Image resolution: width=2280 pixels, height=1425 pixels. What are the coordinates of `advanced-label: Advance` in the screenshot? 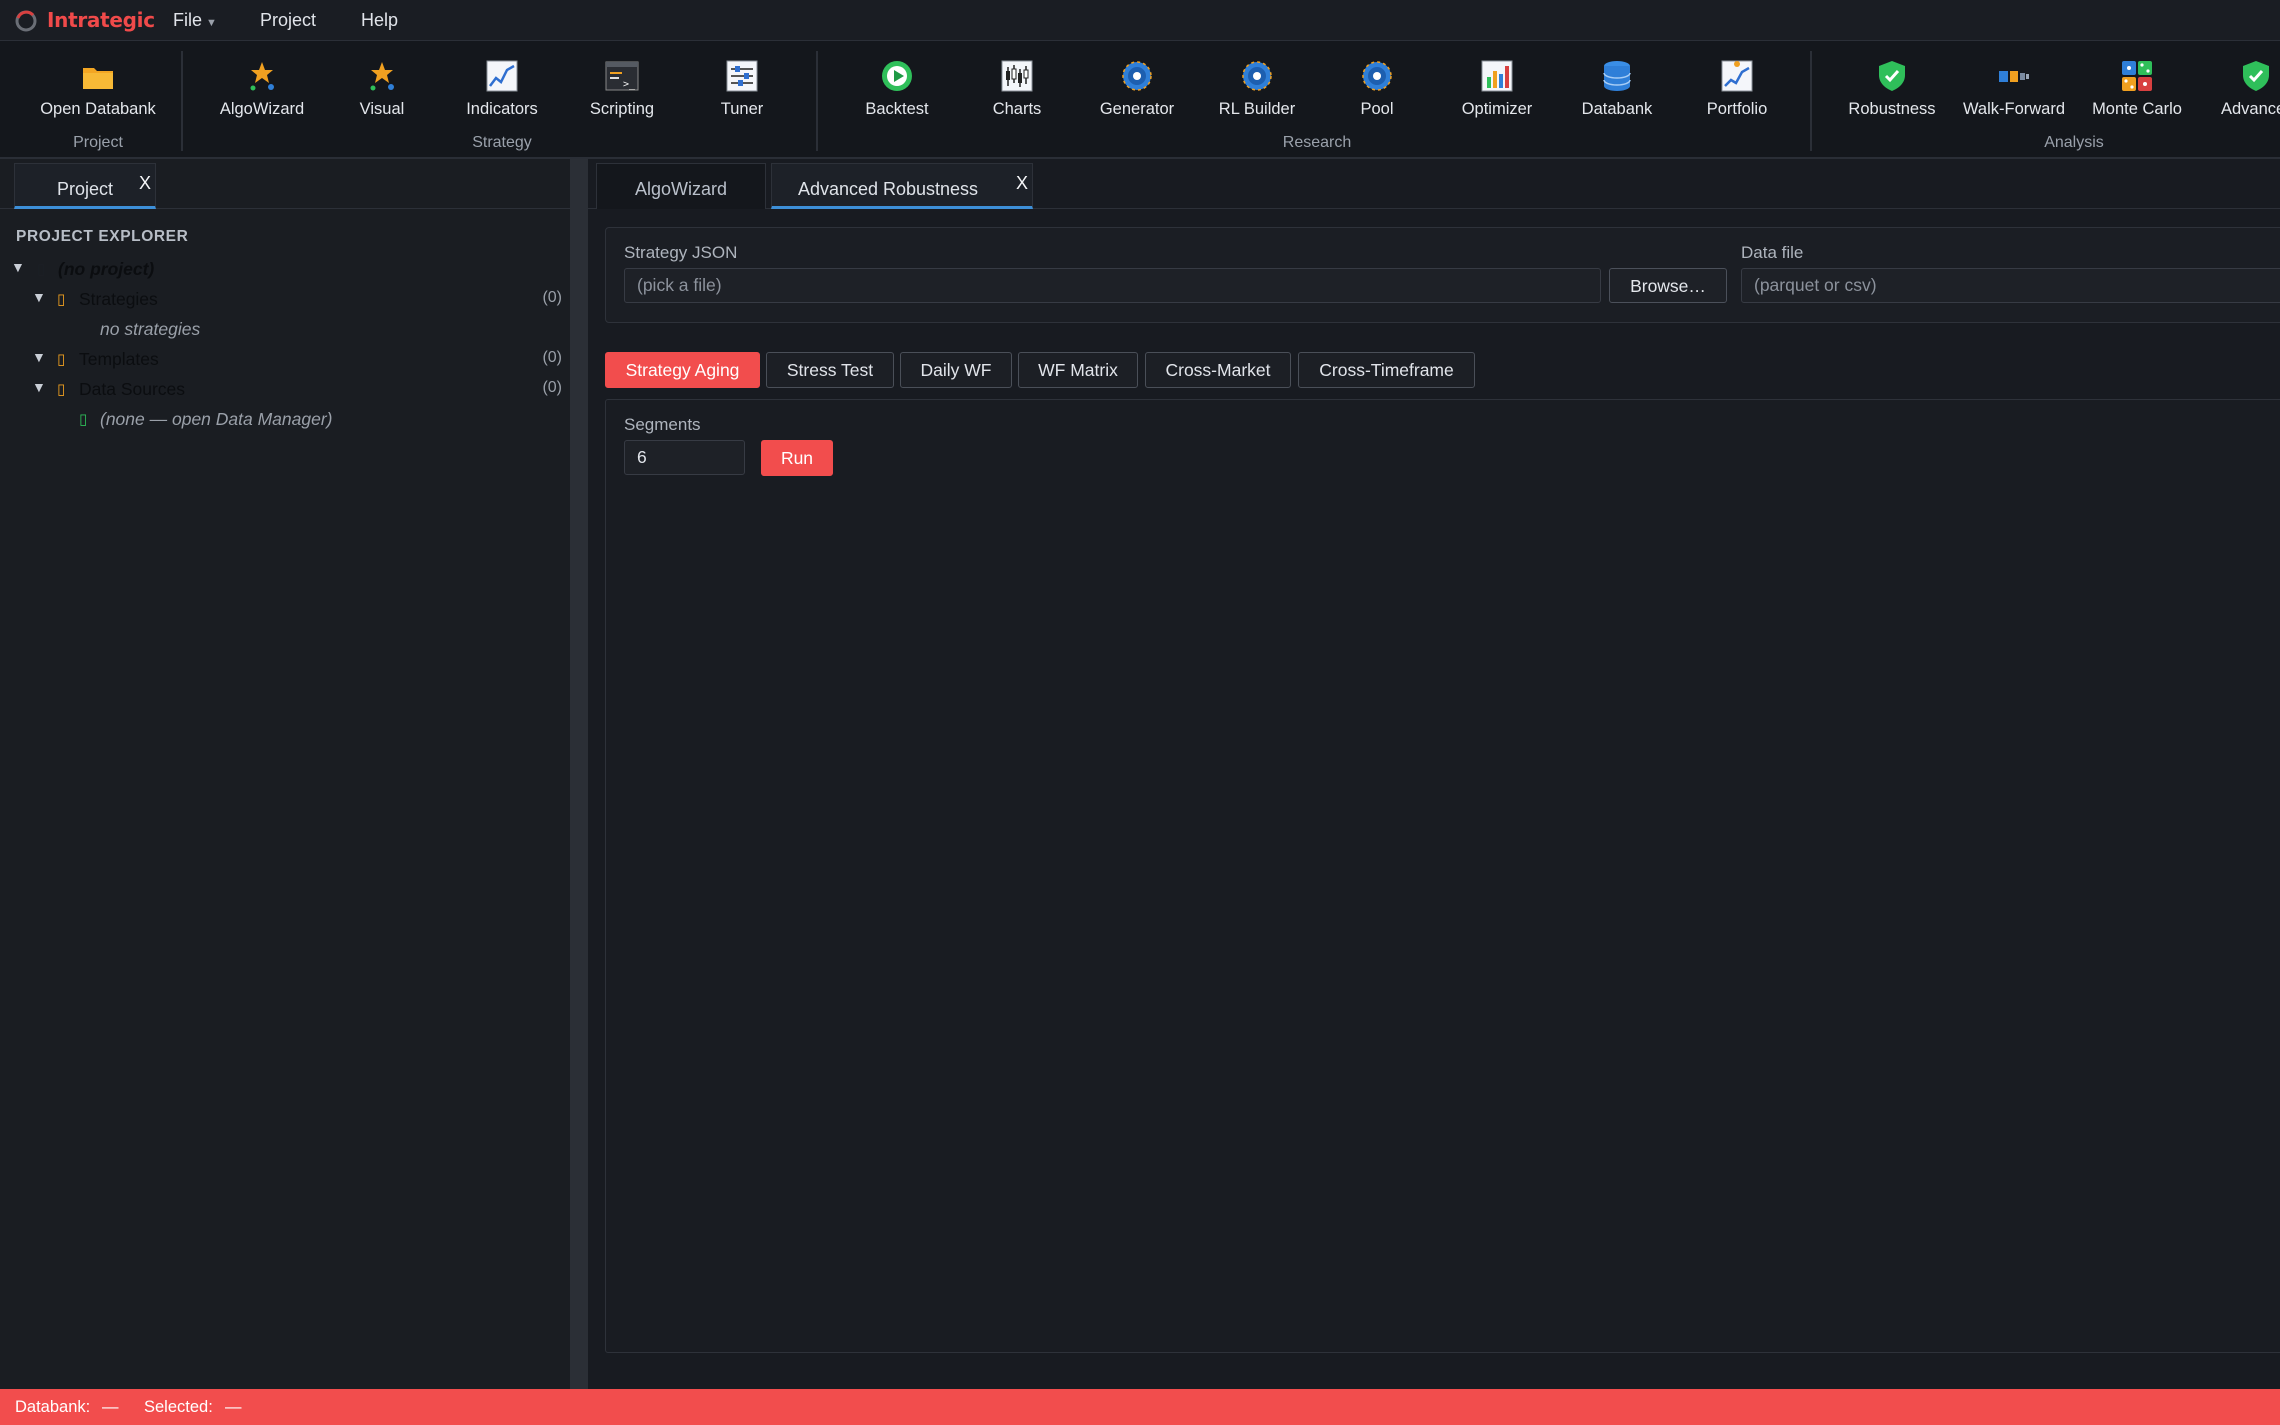 It's located at (2250, 109).